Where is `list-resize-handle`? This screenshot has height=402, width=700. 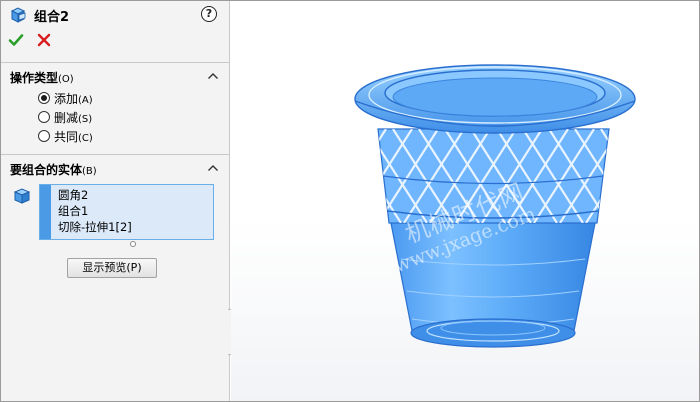 list-resize-handle is located at coordinates (133, 244).